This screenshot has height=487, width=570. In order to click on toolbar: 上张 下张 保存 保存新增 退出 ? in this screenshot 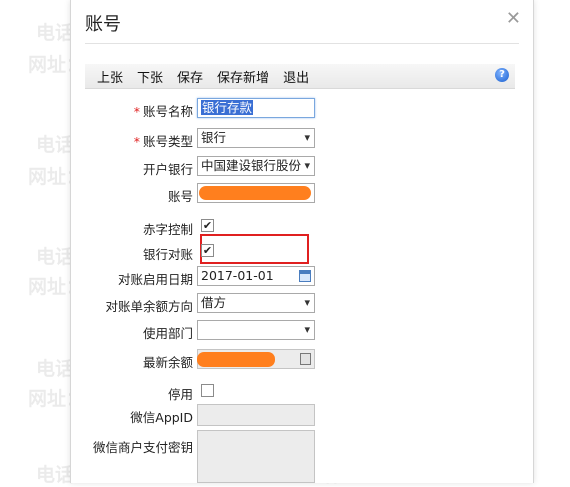, I will do `click(300, 76)`.